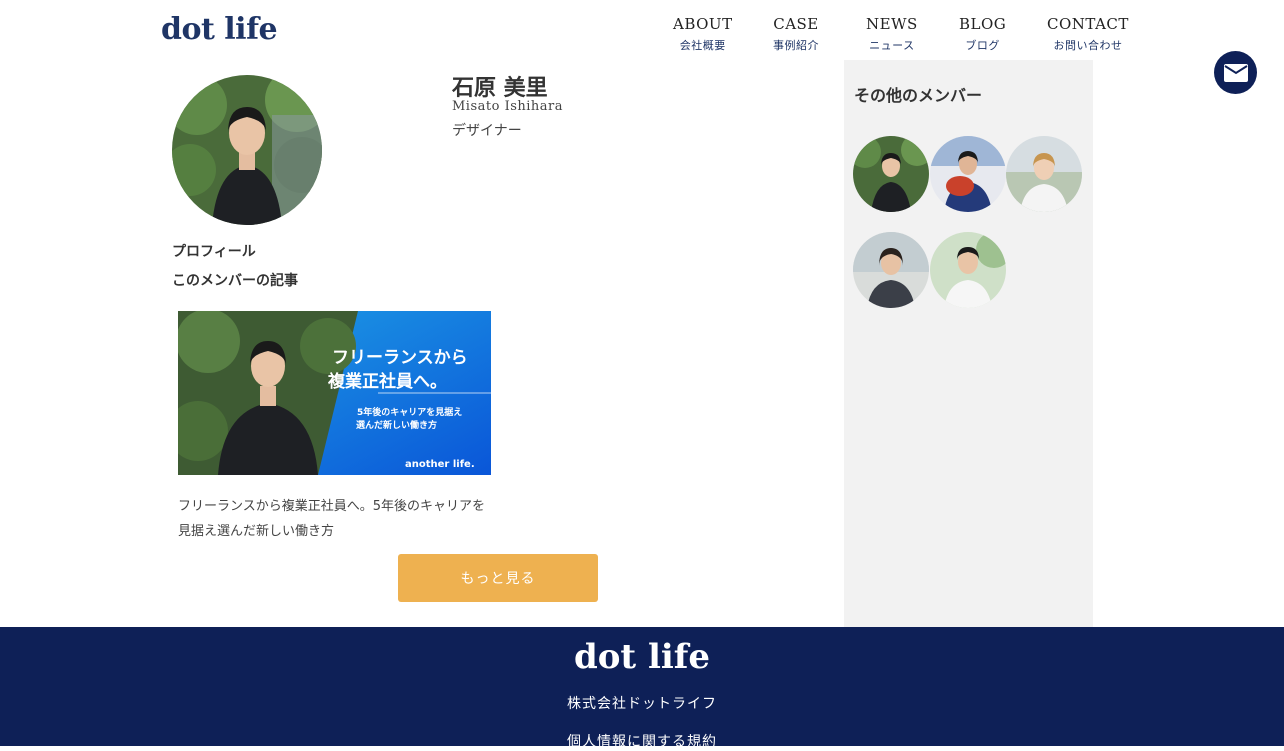 Image resolution: width=1284 pixels, height=751 pixels. What do you see at coordinates (892, 45) in the screenshot?
I see `nav-news-sublabel: ニュース` at bounding box center [892, 45].